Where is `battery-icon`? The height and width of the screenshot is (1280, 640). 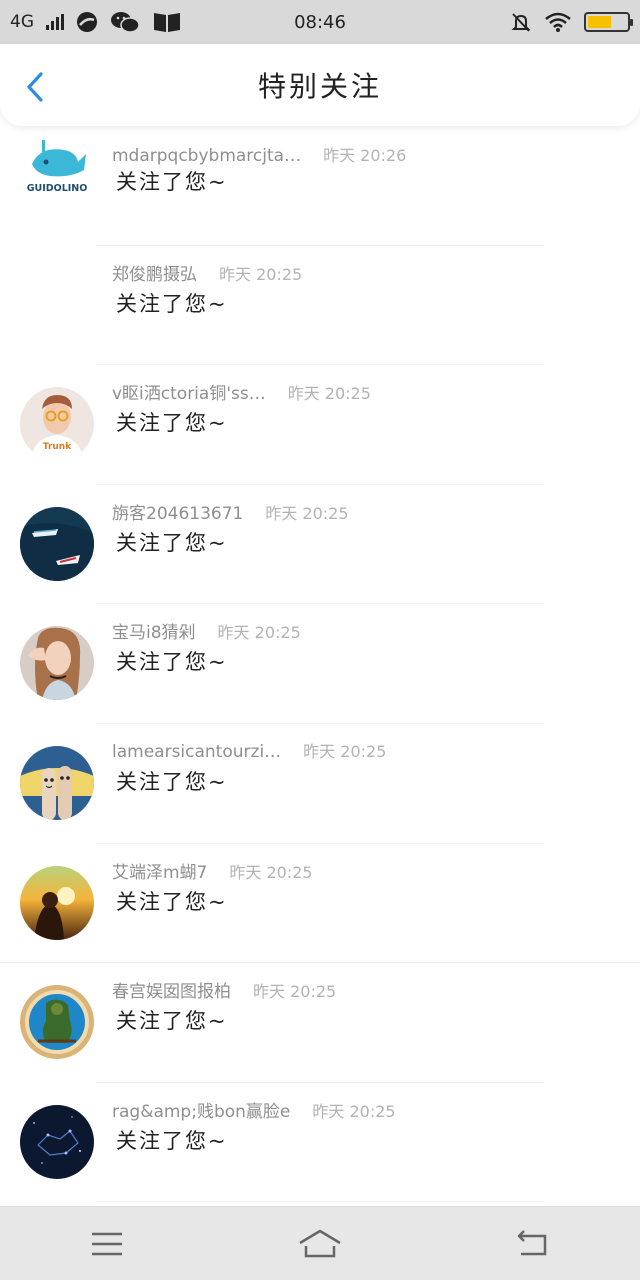 battery-icon is located at coordinates (608, 22).